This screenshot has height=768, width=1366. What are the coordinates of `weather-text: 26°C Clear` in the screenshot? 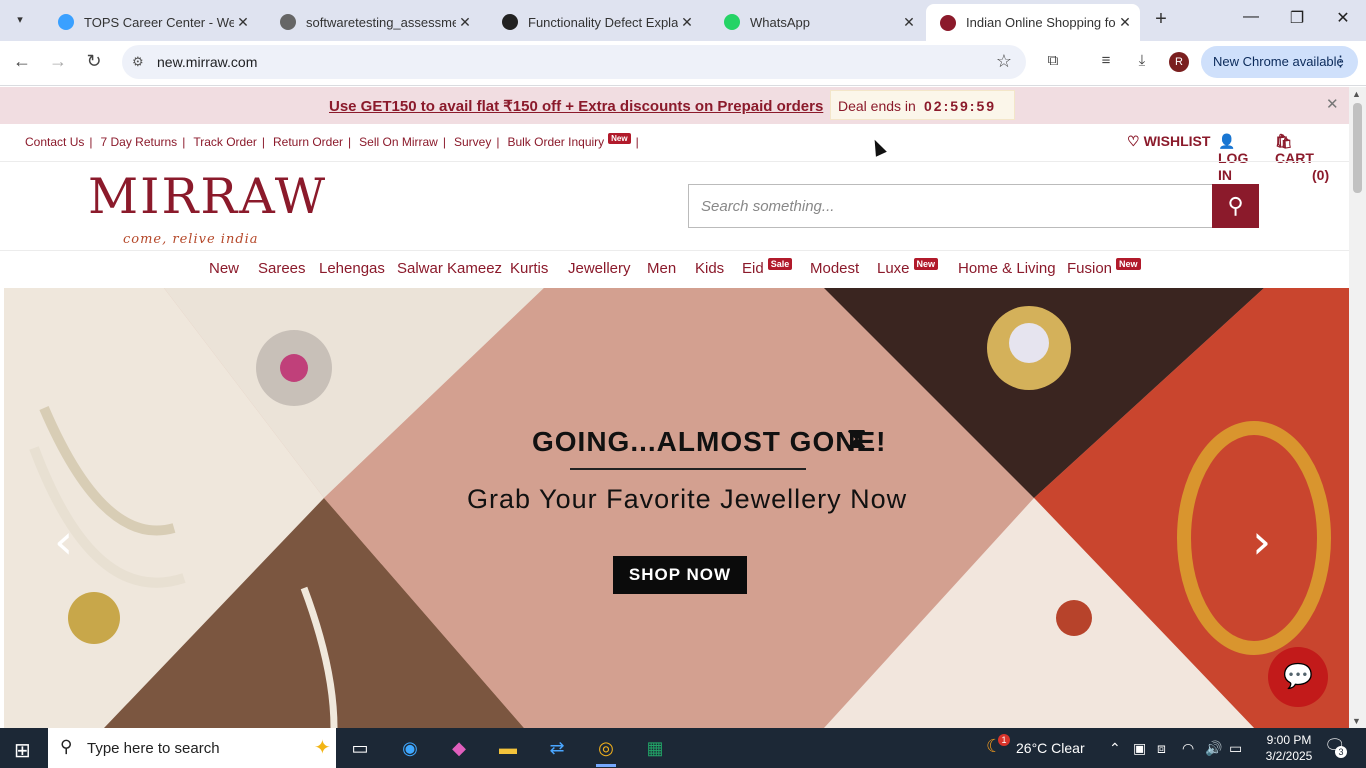 It's located at (1050, 748).